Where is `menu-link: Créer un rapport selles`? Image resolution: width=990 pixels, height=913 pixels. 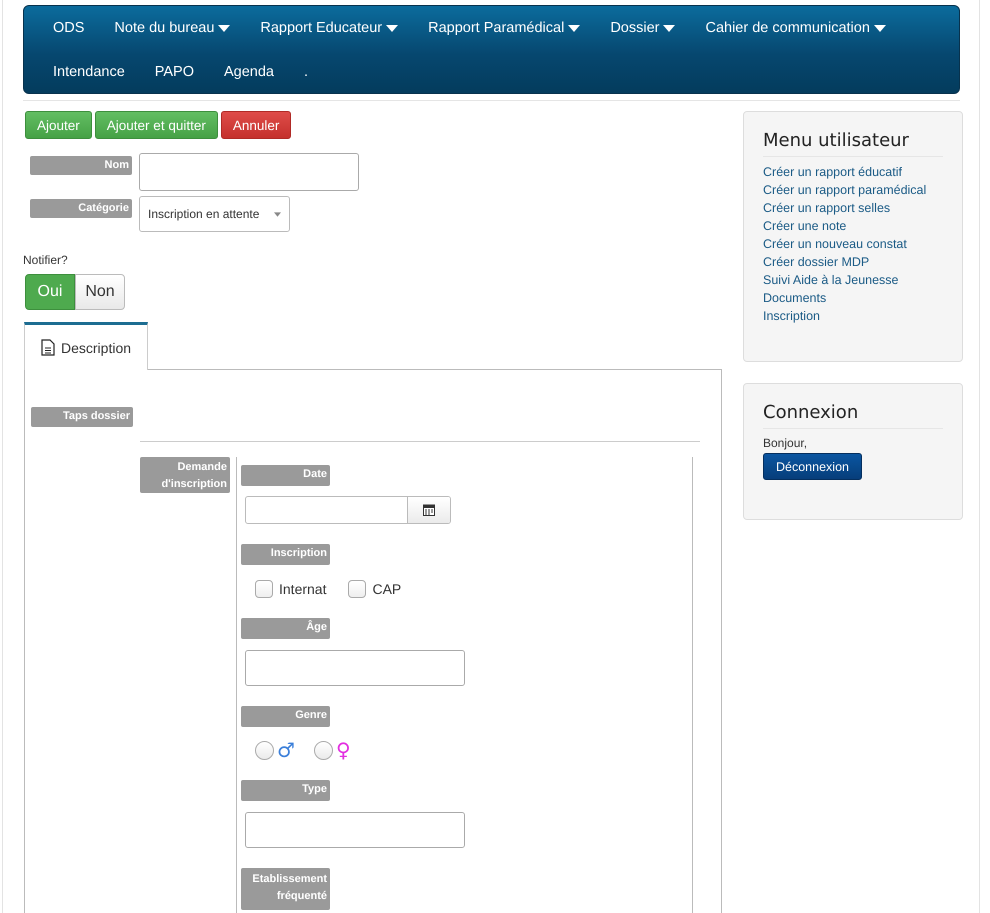 menu-link: Créer un rapport selles is located at coordinates (853, 208).